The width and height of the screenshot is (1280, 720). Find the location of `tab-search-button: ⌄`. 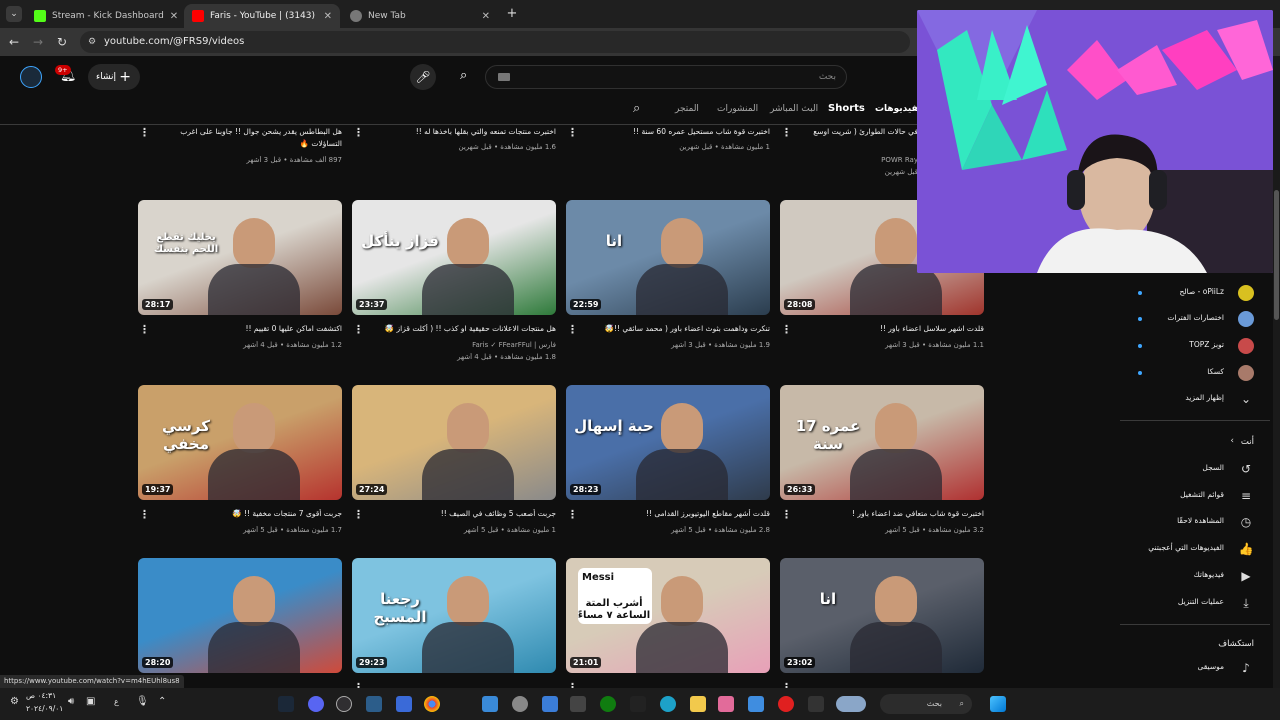

tab-search-button: ⌄ is located at coordinates (14, 14).